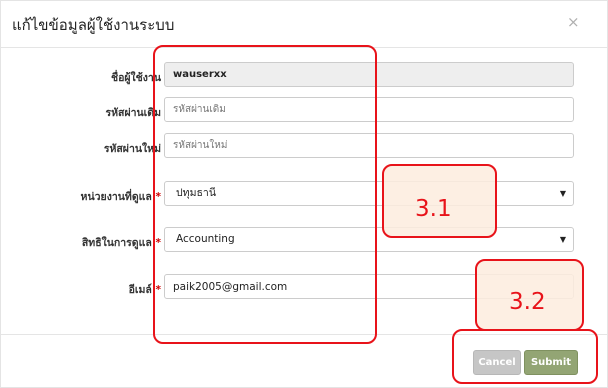  What do you see at coordinates (116, 197) in the screenshot?
I see `unit-label-text: หน่วยงานที่ดูแล` at bounding box center [116, 197].